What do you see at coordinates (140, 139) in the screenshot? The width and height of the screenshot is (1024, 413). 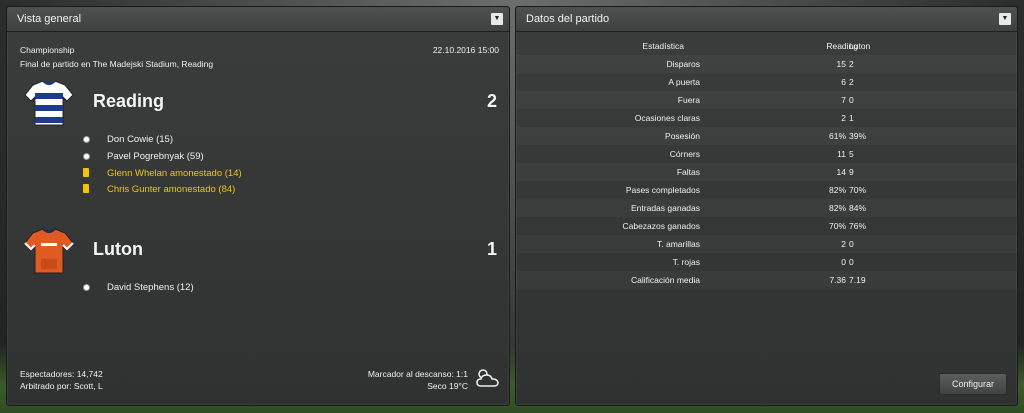 I see `home-event-1: Don Cowie (15)` at bounding box center [140, 139].